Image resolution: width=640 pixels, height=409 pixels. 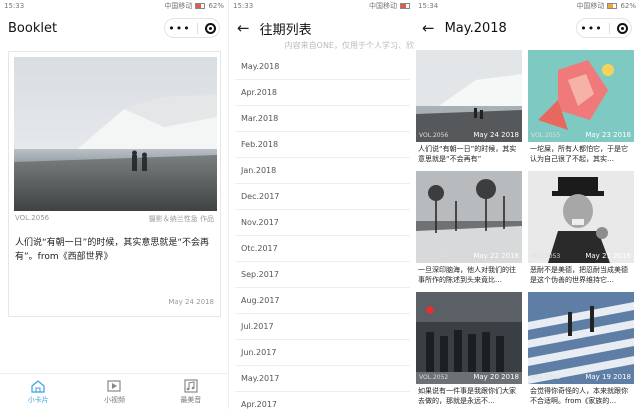 I want to click on card-thumbnail: VOL.2055 May 23 2018, so click(x=581, y=96).